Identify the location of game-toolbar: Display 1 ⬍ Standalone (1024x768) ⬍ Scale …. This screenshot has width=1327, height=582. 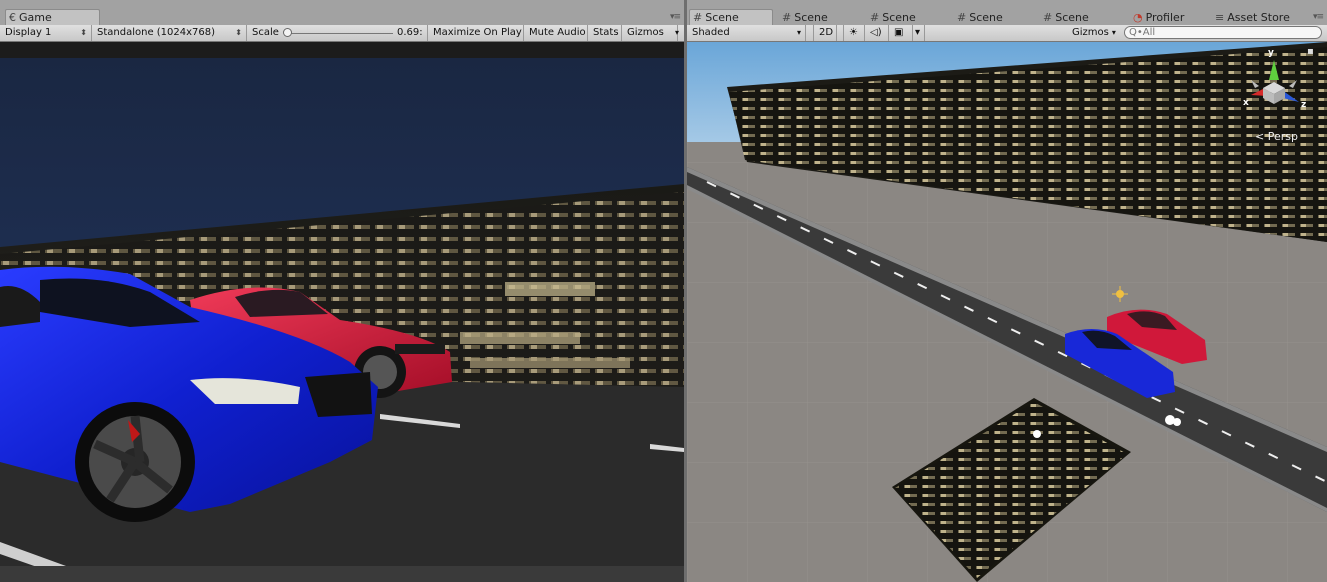
(342, 33).